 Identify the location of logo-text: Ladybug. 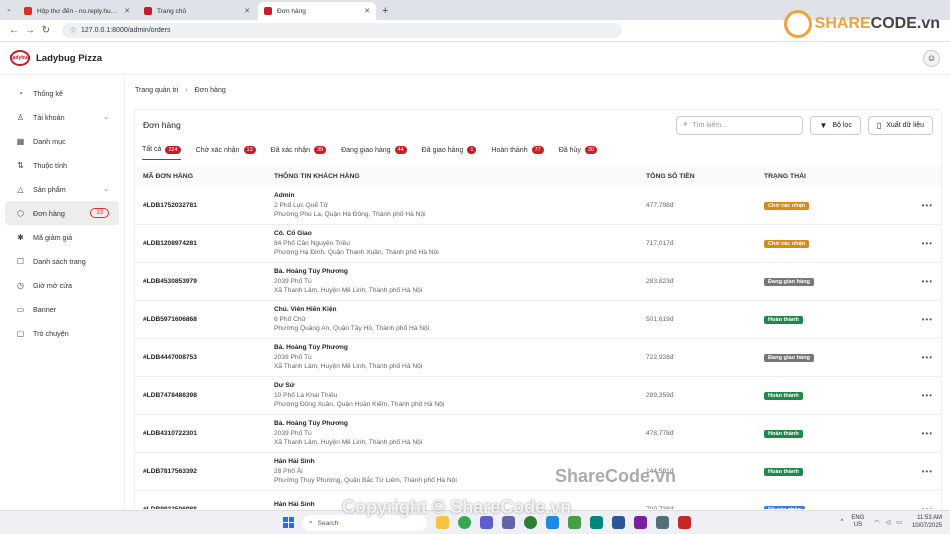
(20, 58).